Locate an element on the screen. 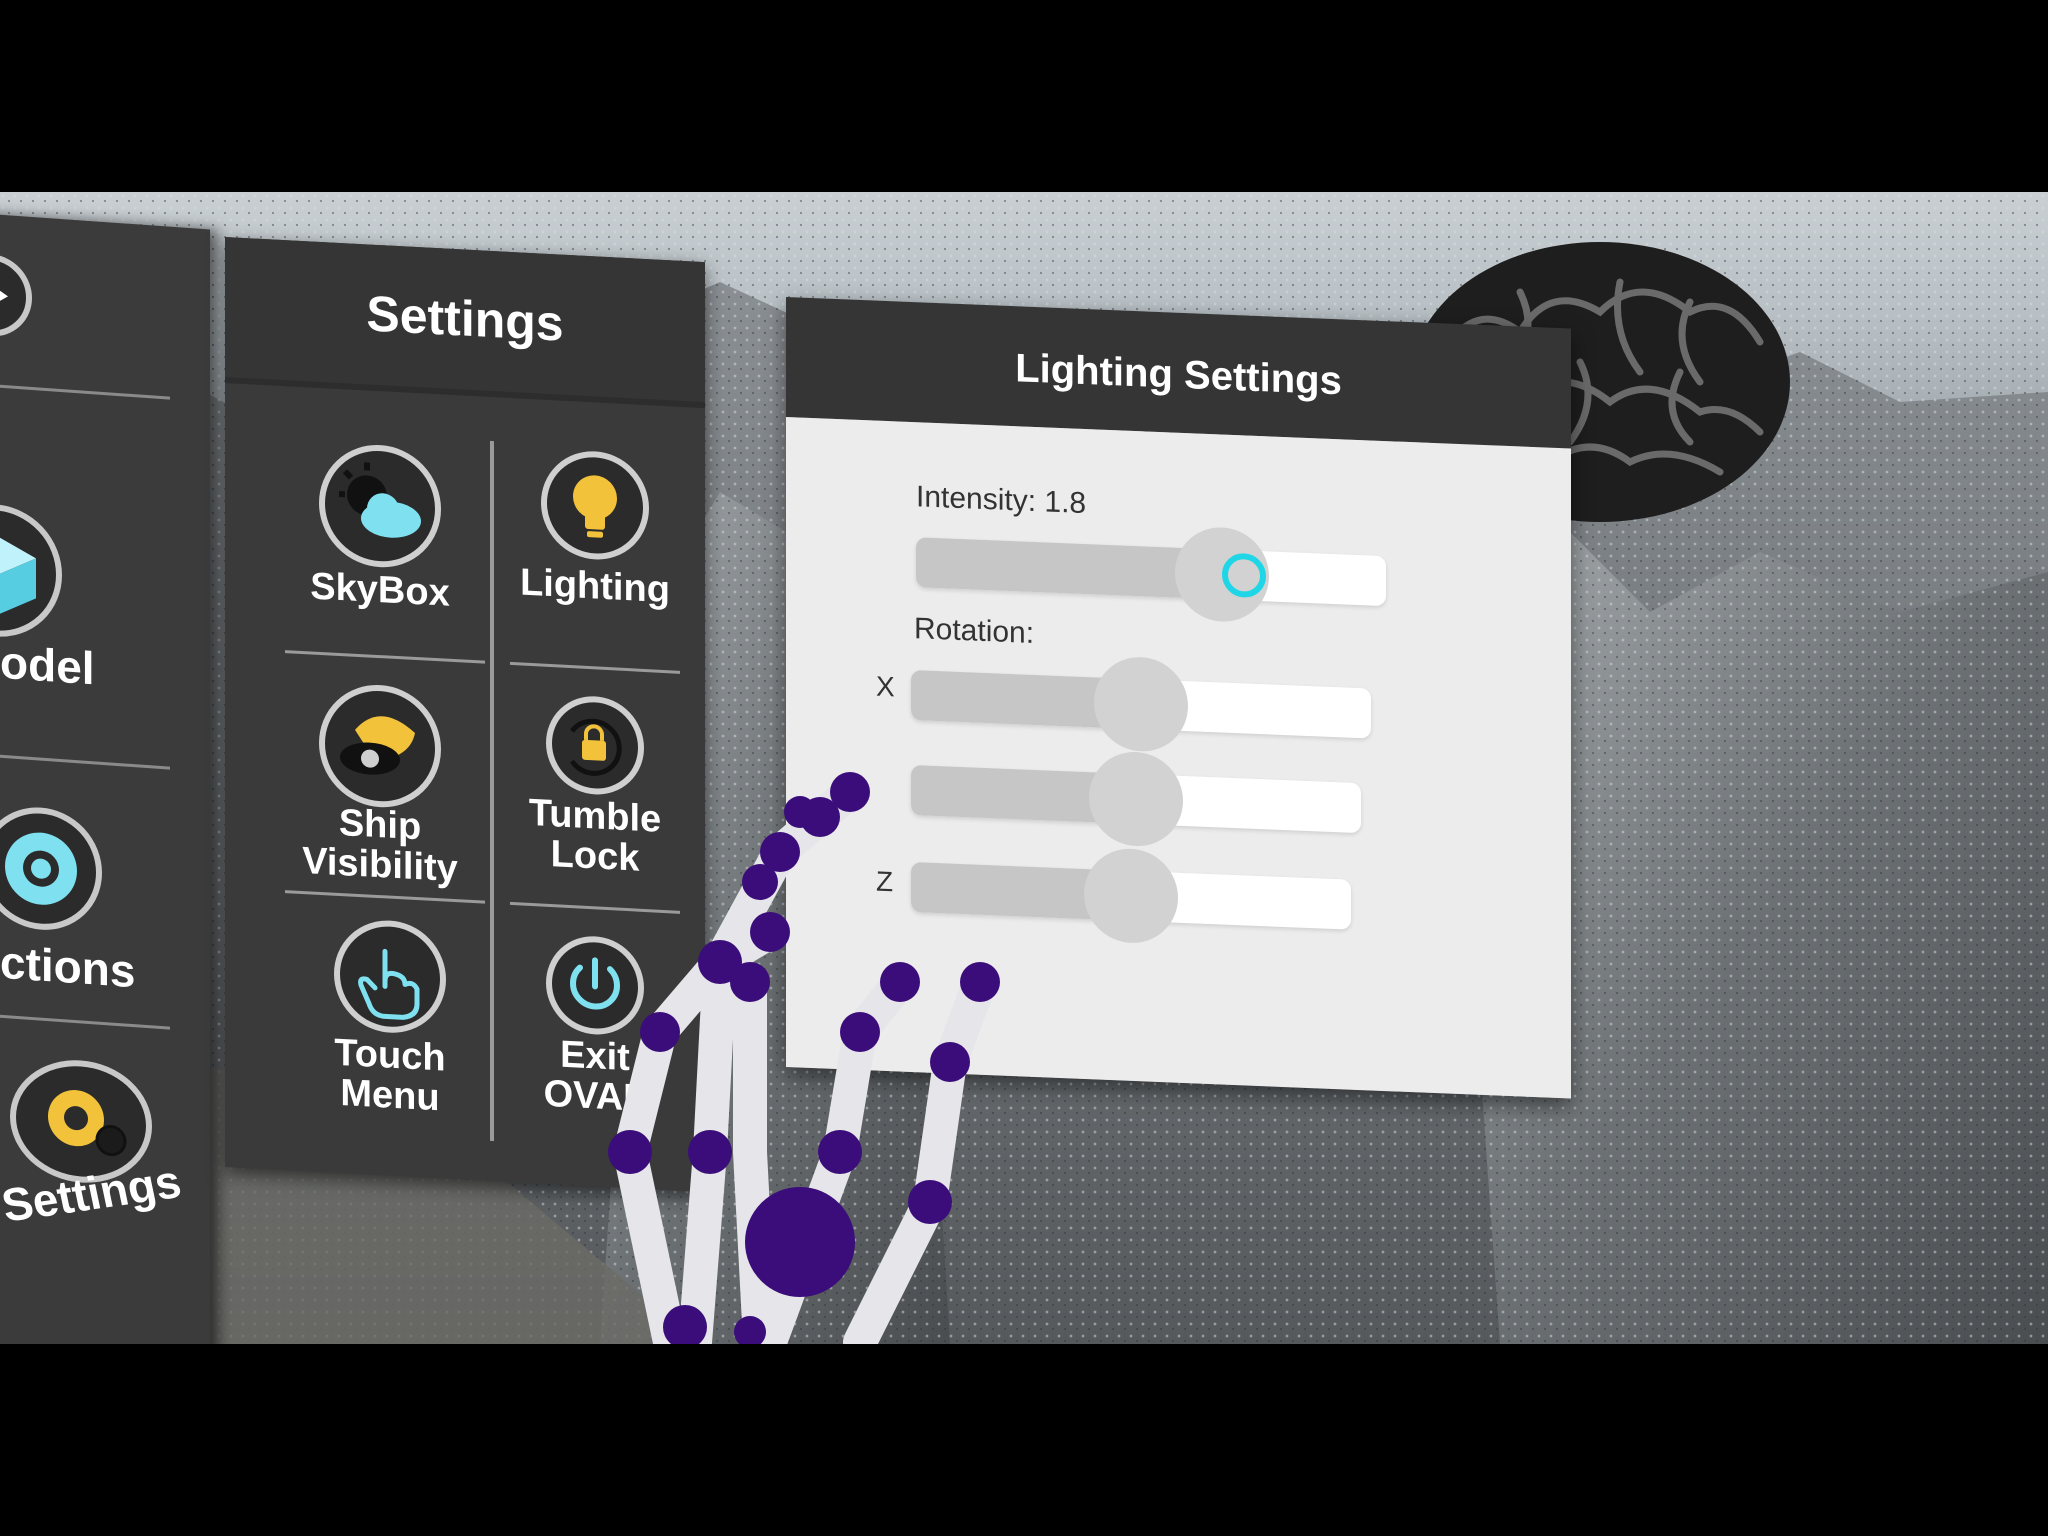 This screenshot has width=2048, height=1536. settings-header: Settings is located at coordinates (465, 323).